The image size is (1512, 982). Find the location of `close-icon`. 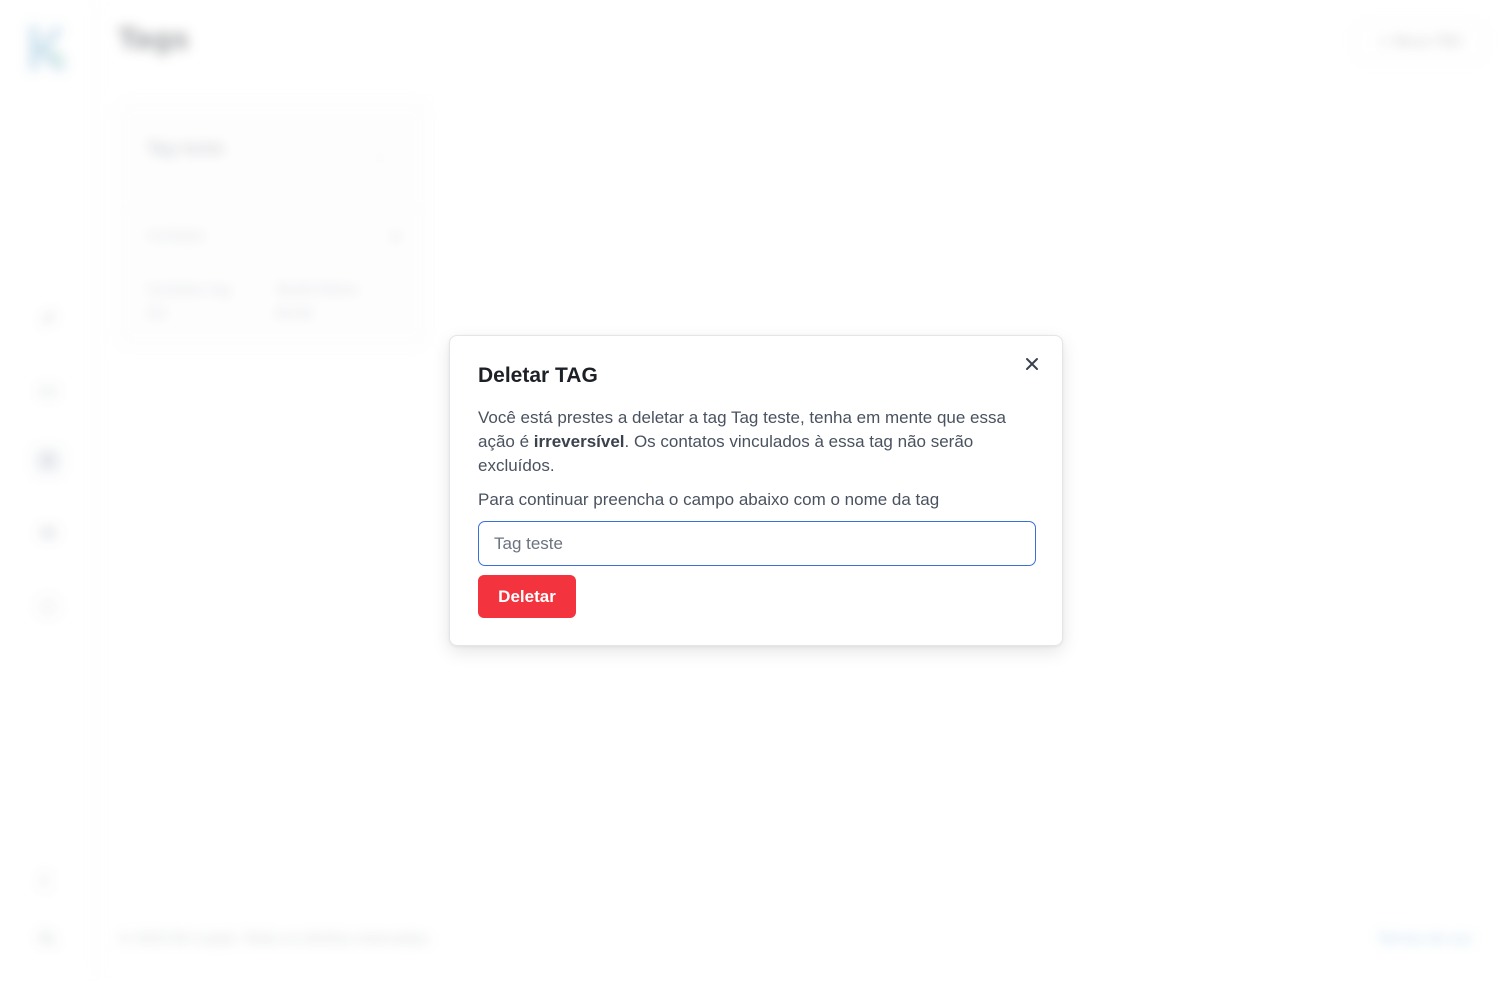

close-icon is located at coordinates (1032, 364).